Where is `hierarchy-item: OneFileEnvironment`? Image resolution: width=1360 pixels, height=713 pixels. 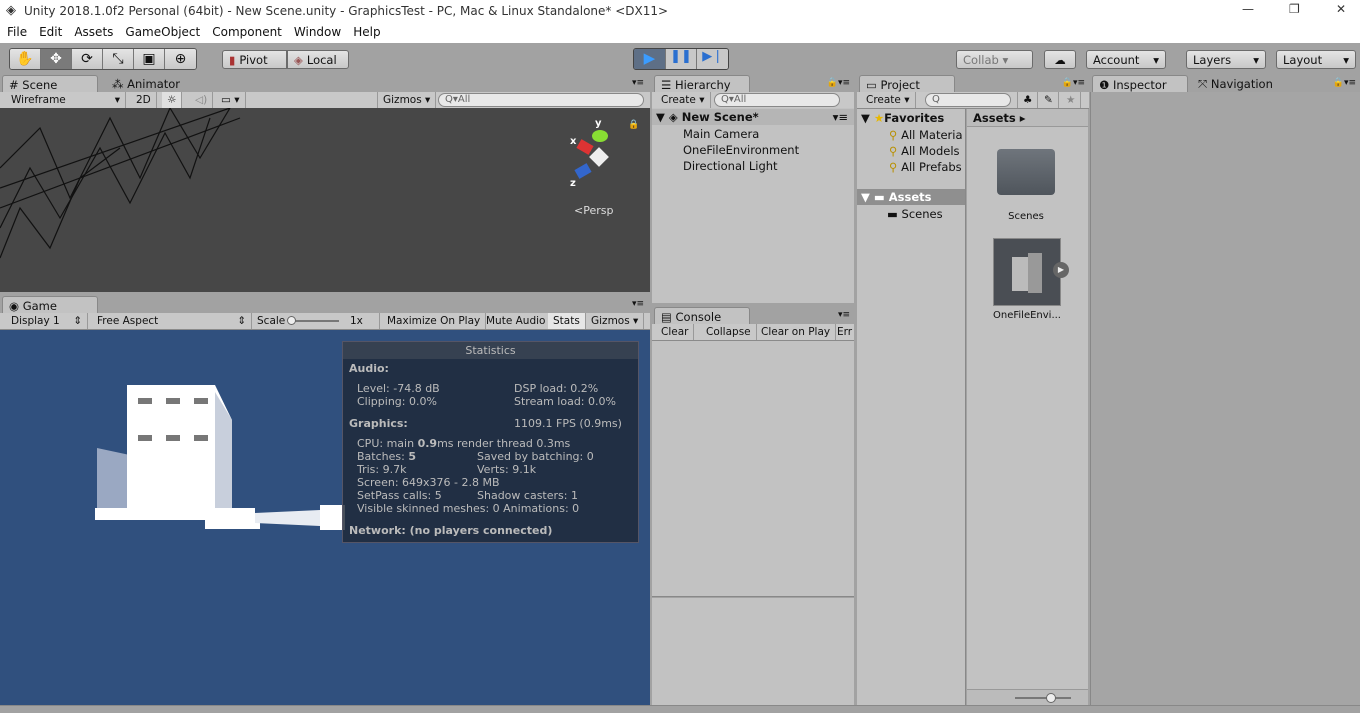
hierarchy-item: OneFileEnvironment is located at coordinates (741, 150).